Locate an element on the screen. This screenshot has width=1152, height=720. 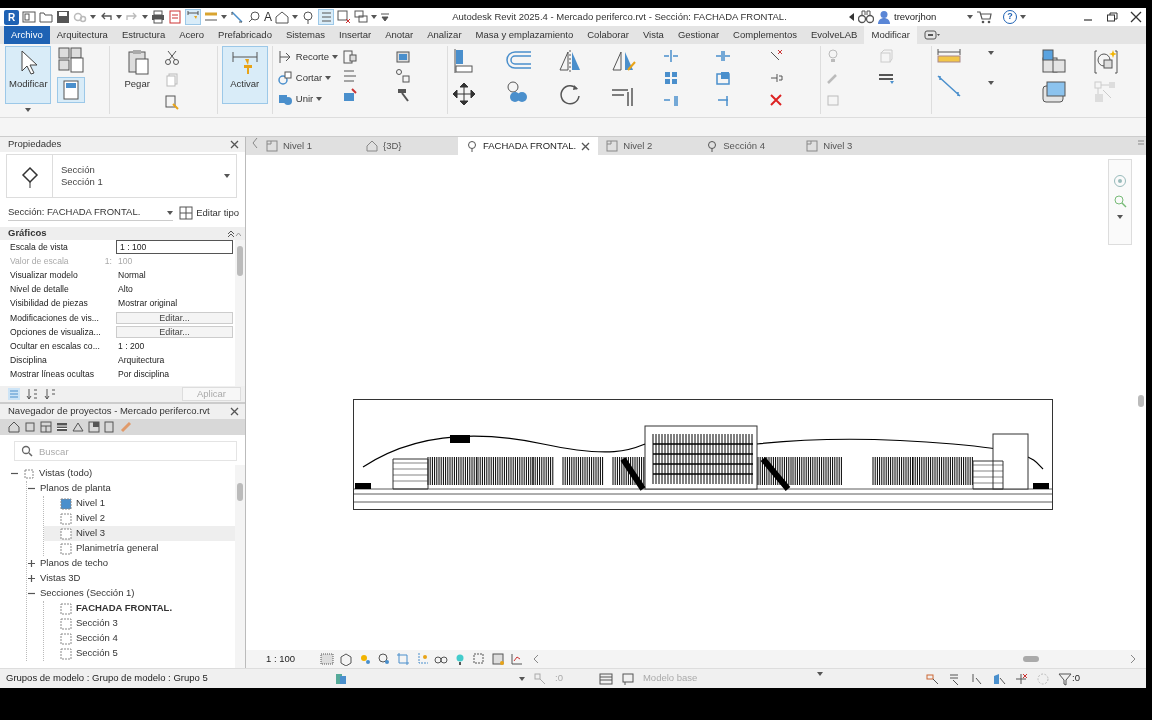
scroll-right-icon is located at coordinates (1133, 659).